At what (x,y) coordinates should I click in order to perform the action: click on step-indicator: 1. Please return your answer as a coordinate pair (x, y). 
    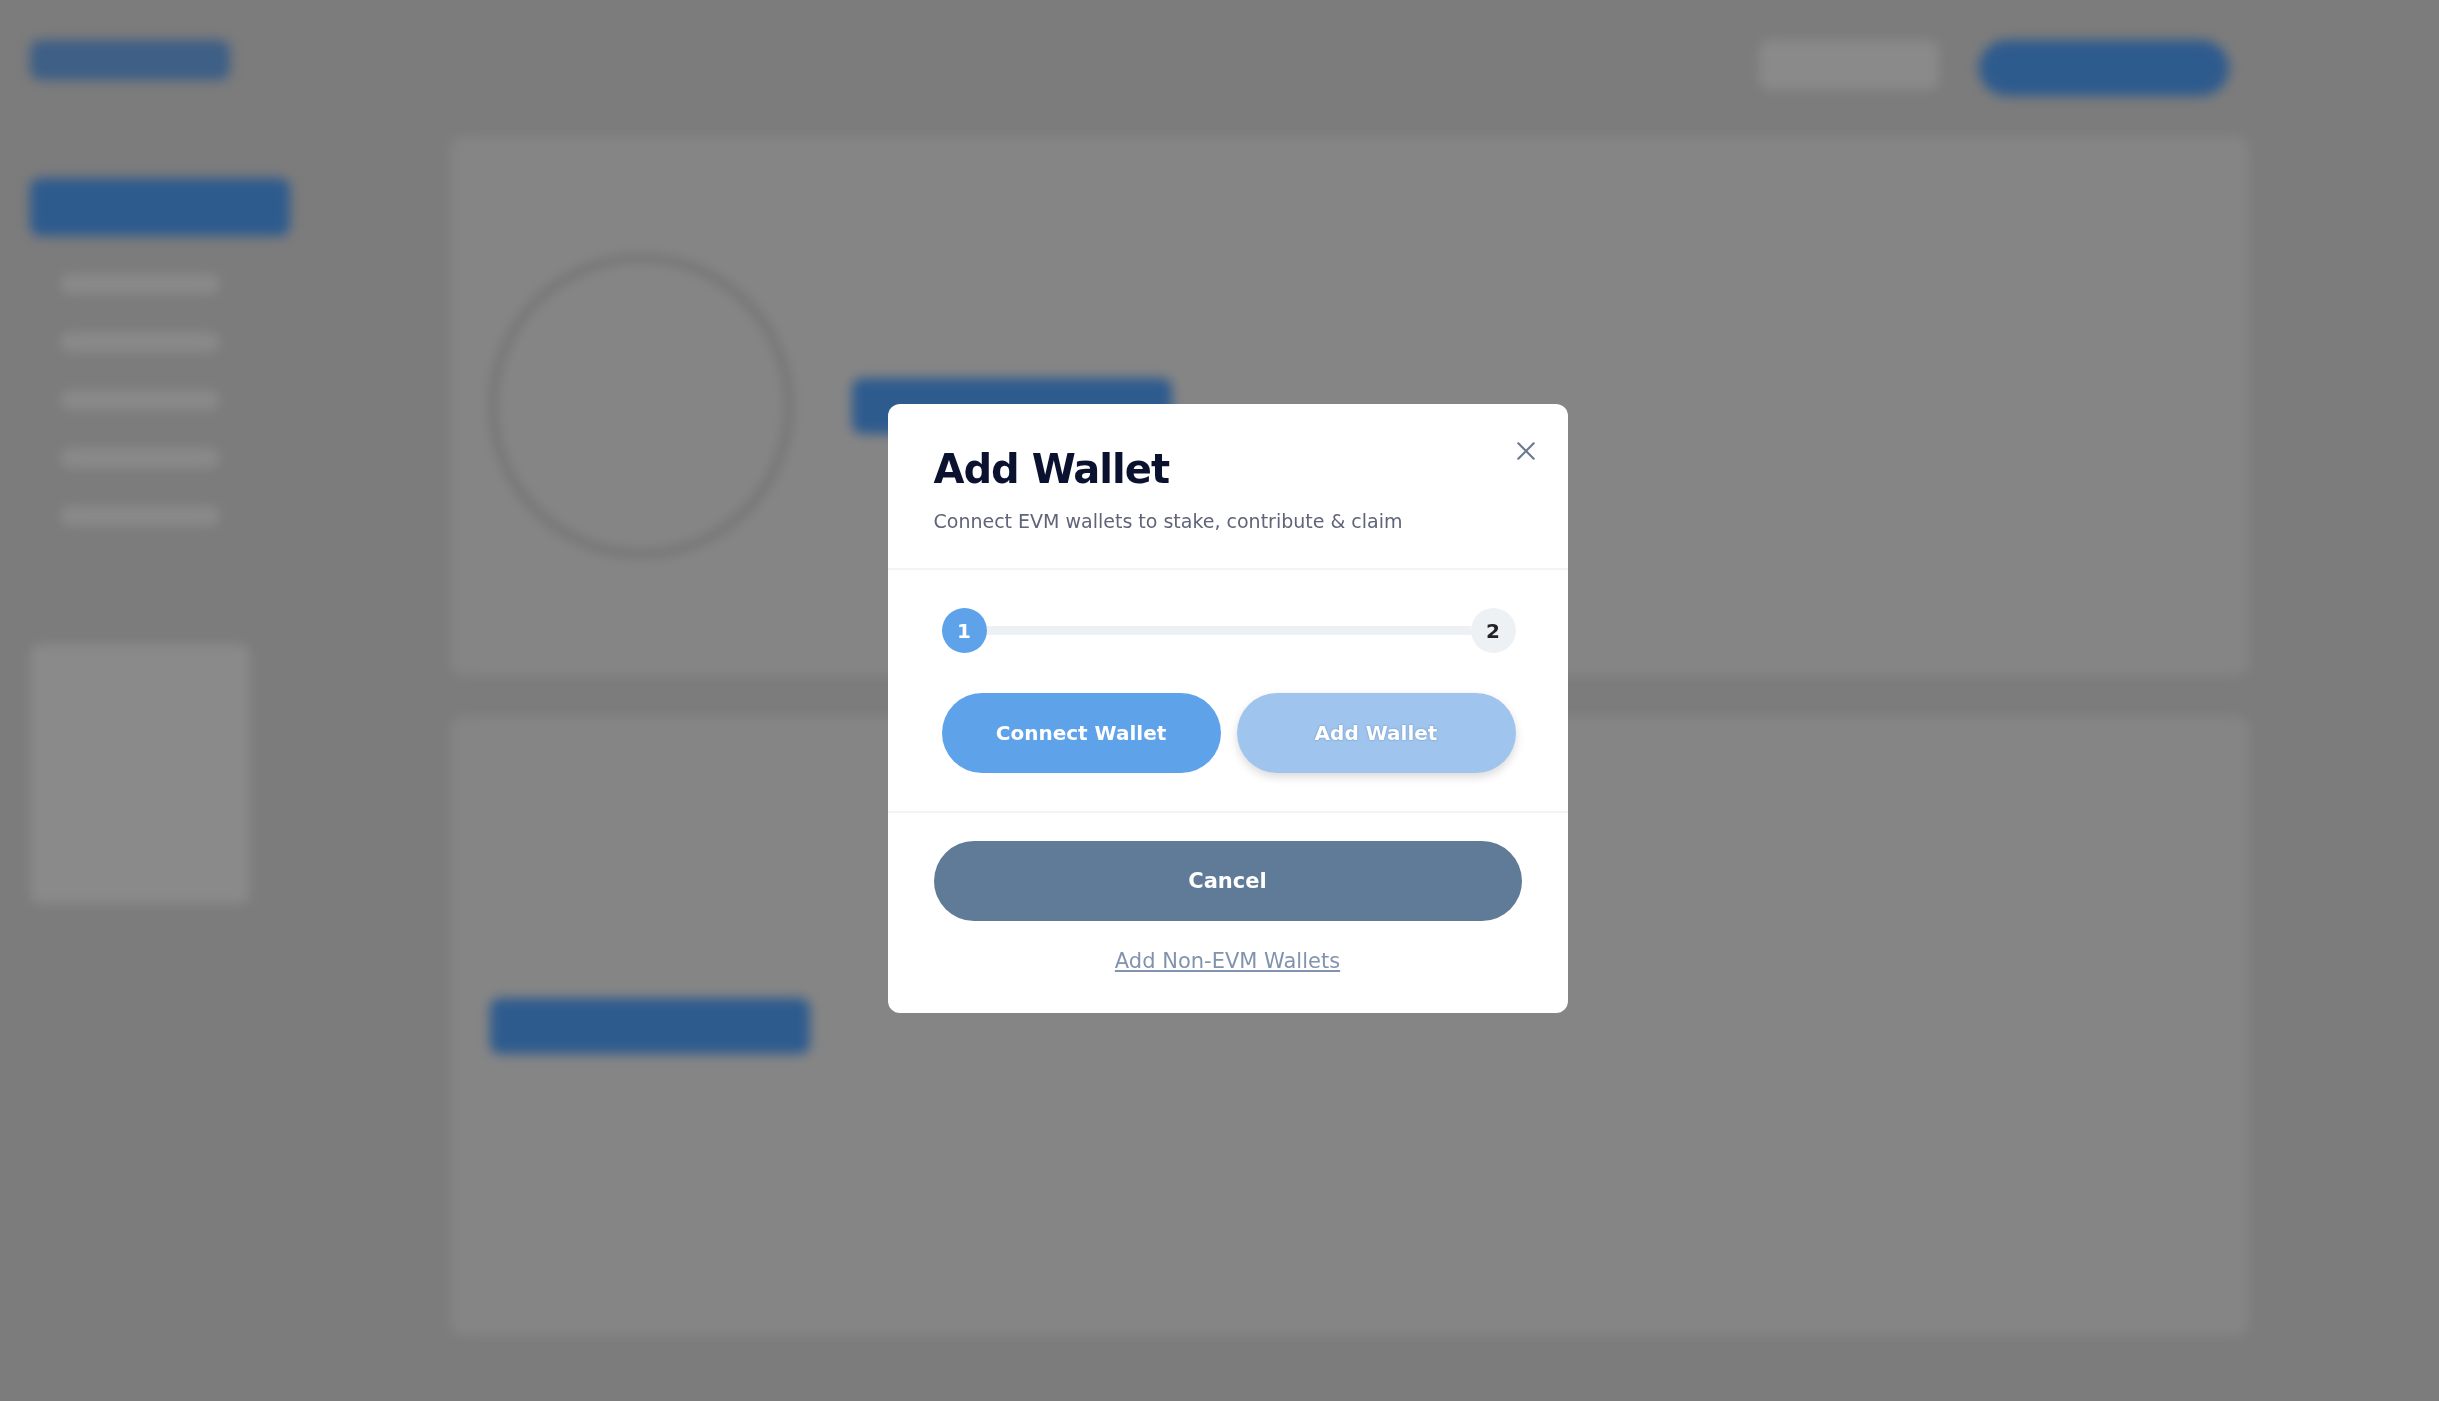
    Looking at the image, I should click on (964, 630).